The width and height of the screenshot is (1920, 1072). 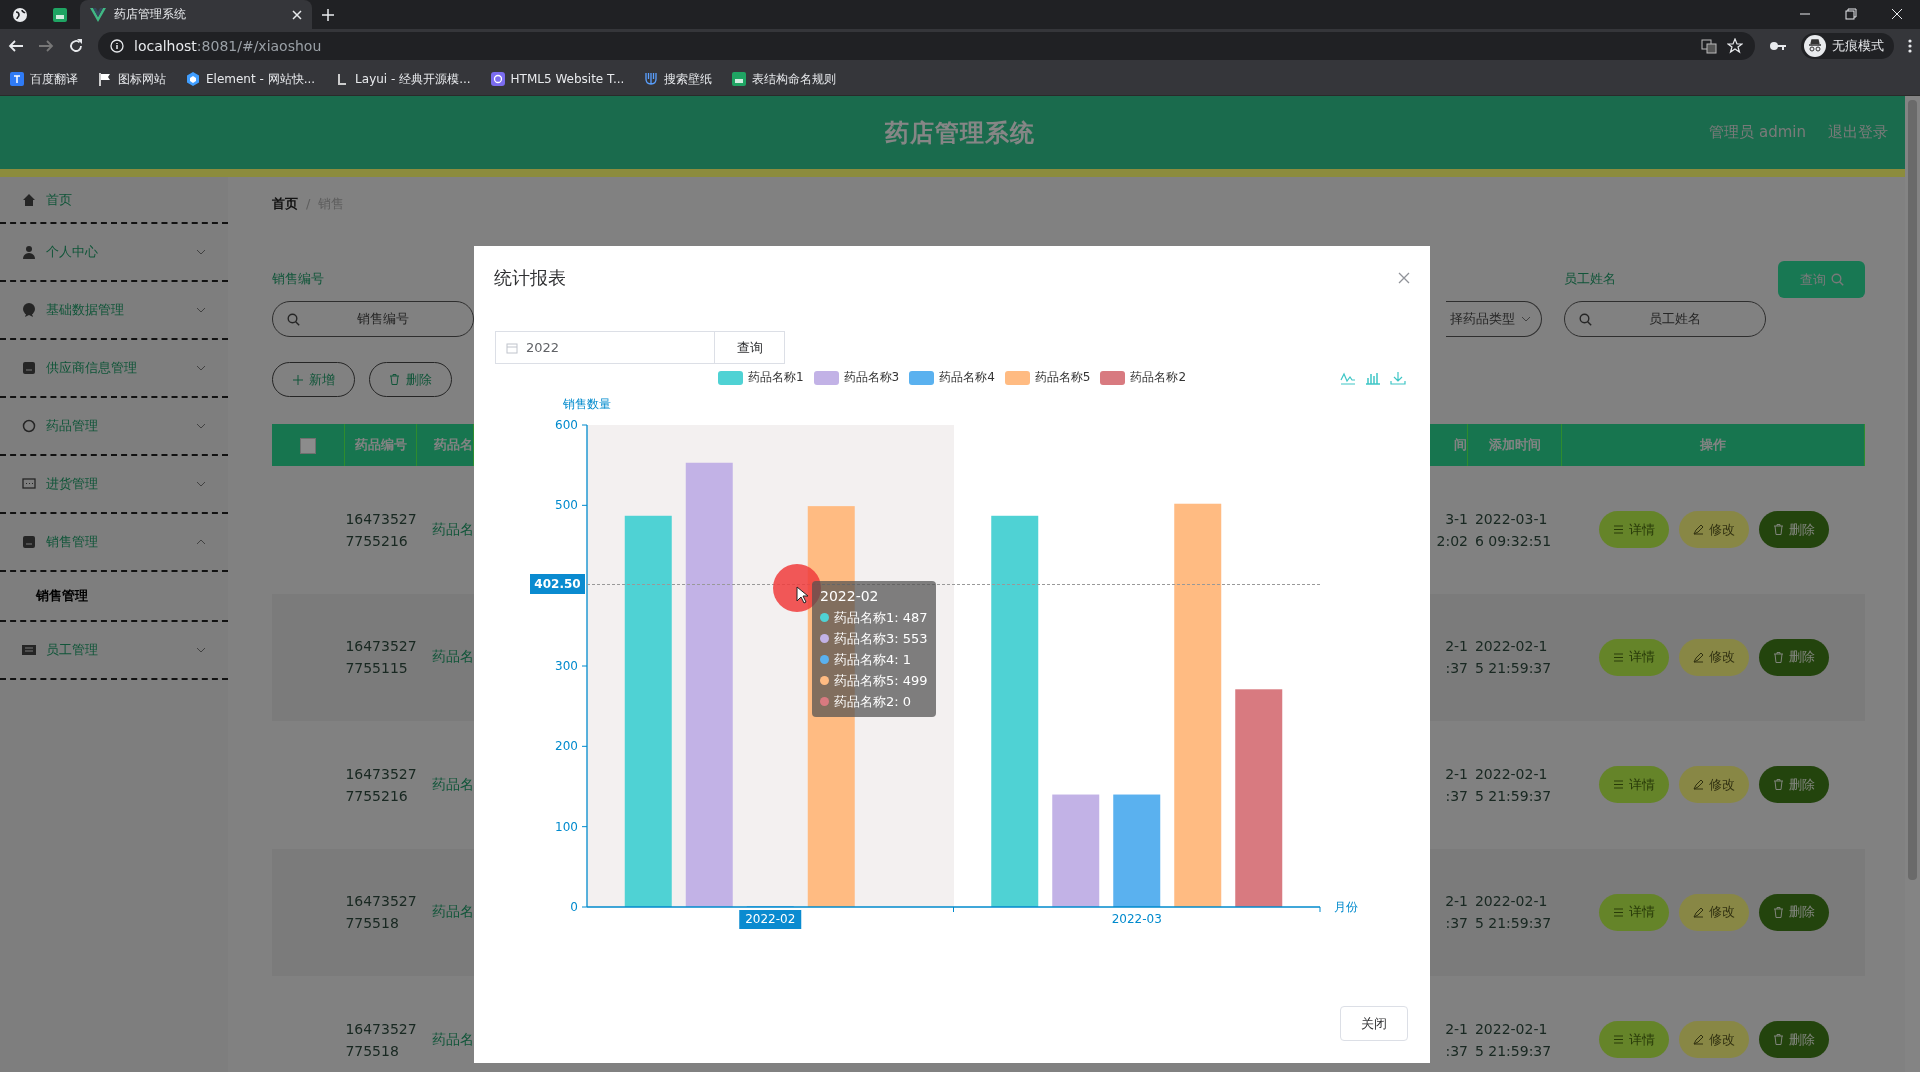 I want to click on axis-tick-label: 0, so click(x=574, y=907).